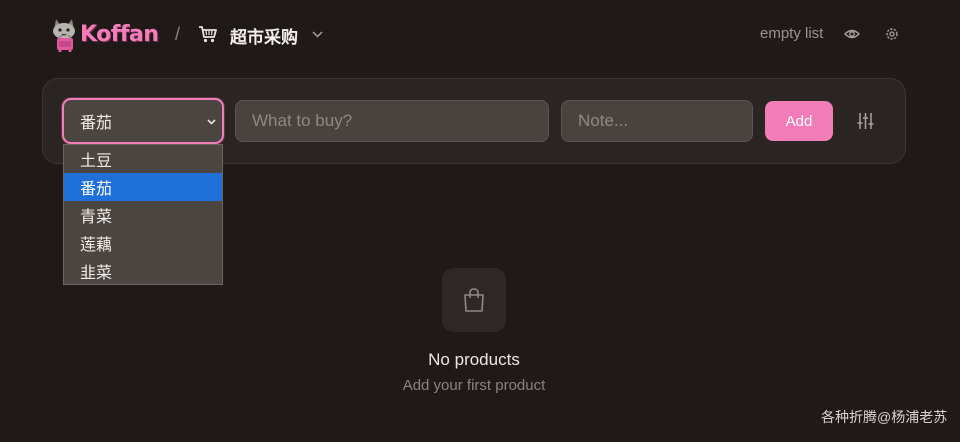 The height and width of the screenshot is (442, 960). Describe the element at coordinates (264, 35) in the screenshot. I see `list-title: 超市采购` at that location.